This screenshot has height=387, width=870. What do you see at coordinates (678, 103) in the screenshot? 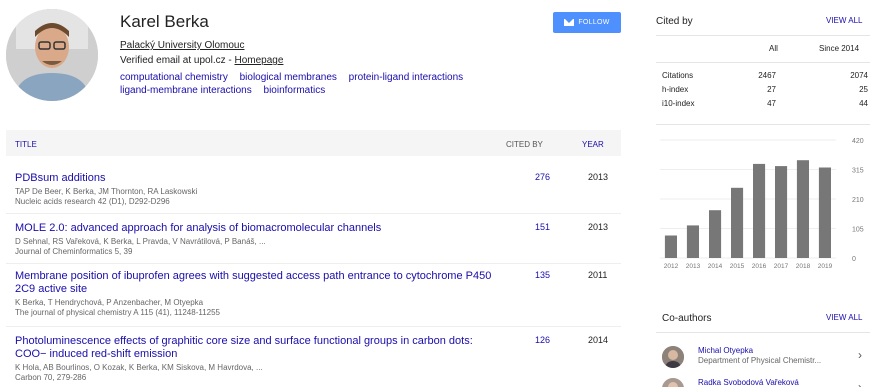
I see `stat-label: i10-index` at bounding box center [678, 103].